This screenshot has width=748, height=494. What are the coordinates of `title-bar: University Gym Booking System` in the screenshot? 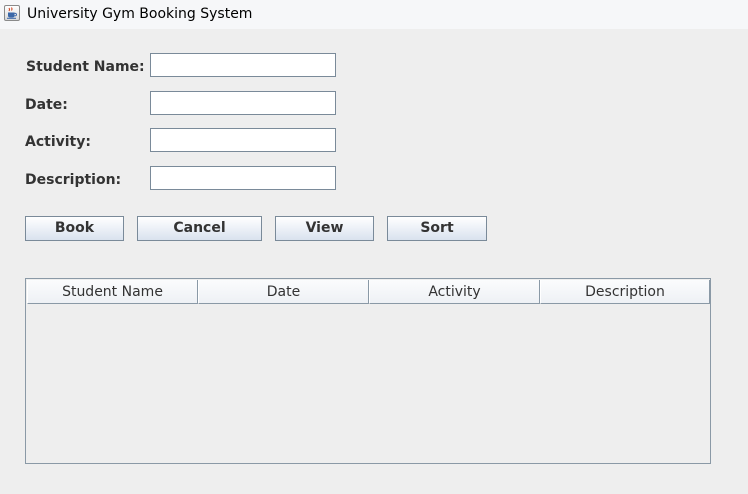 It's located at (374, 14).